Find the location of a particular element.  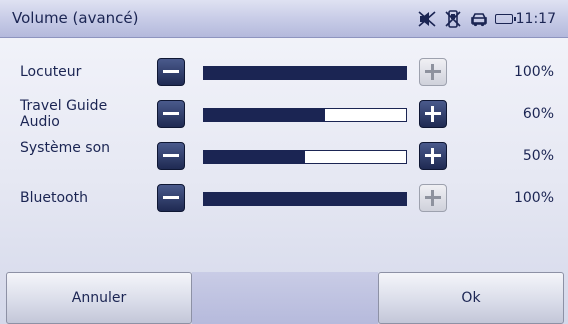

volume-row-systeme-son: Système son 50% is located at coordinates (284, 156).